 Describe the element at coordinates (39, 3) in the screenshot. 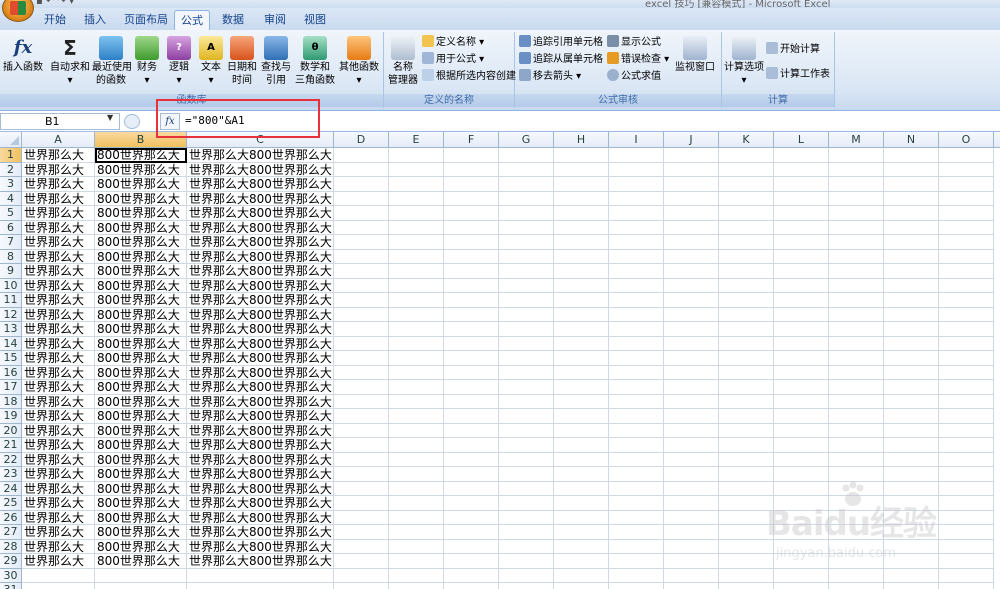

I see `save-icon: ▪` at that location.